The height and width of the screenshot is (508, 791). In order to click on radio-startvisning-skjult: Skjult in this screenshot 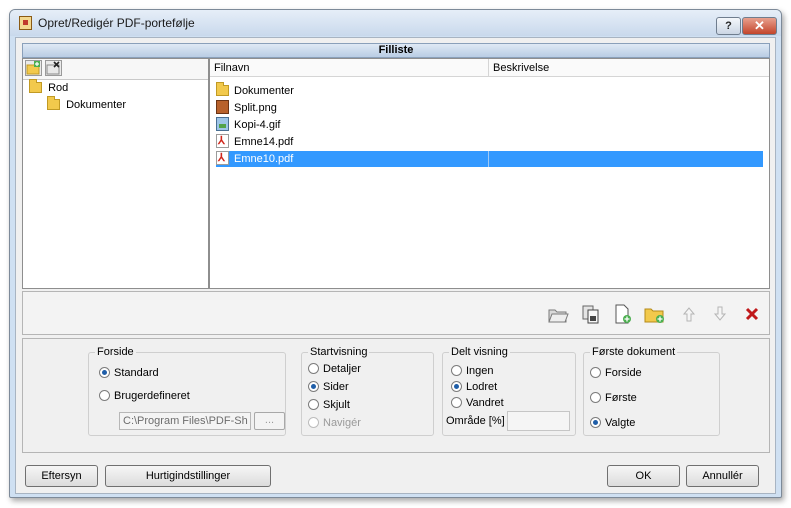, I will do `click(329, 405)`.